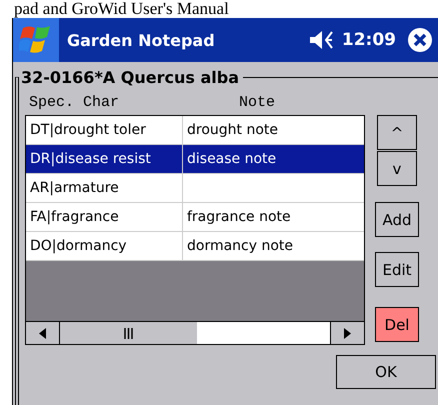 This screenshot has width=438, height=405. I want to click on column-header: Spec. Char, so click(74, 102).